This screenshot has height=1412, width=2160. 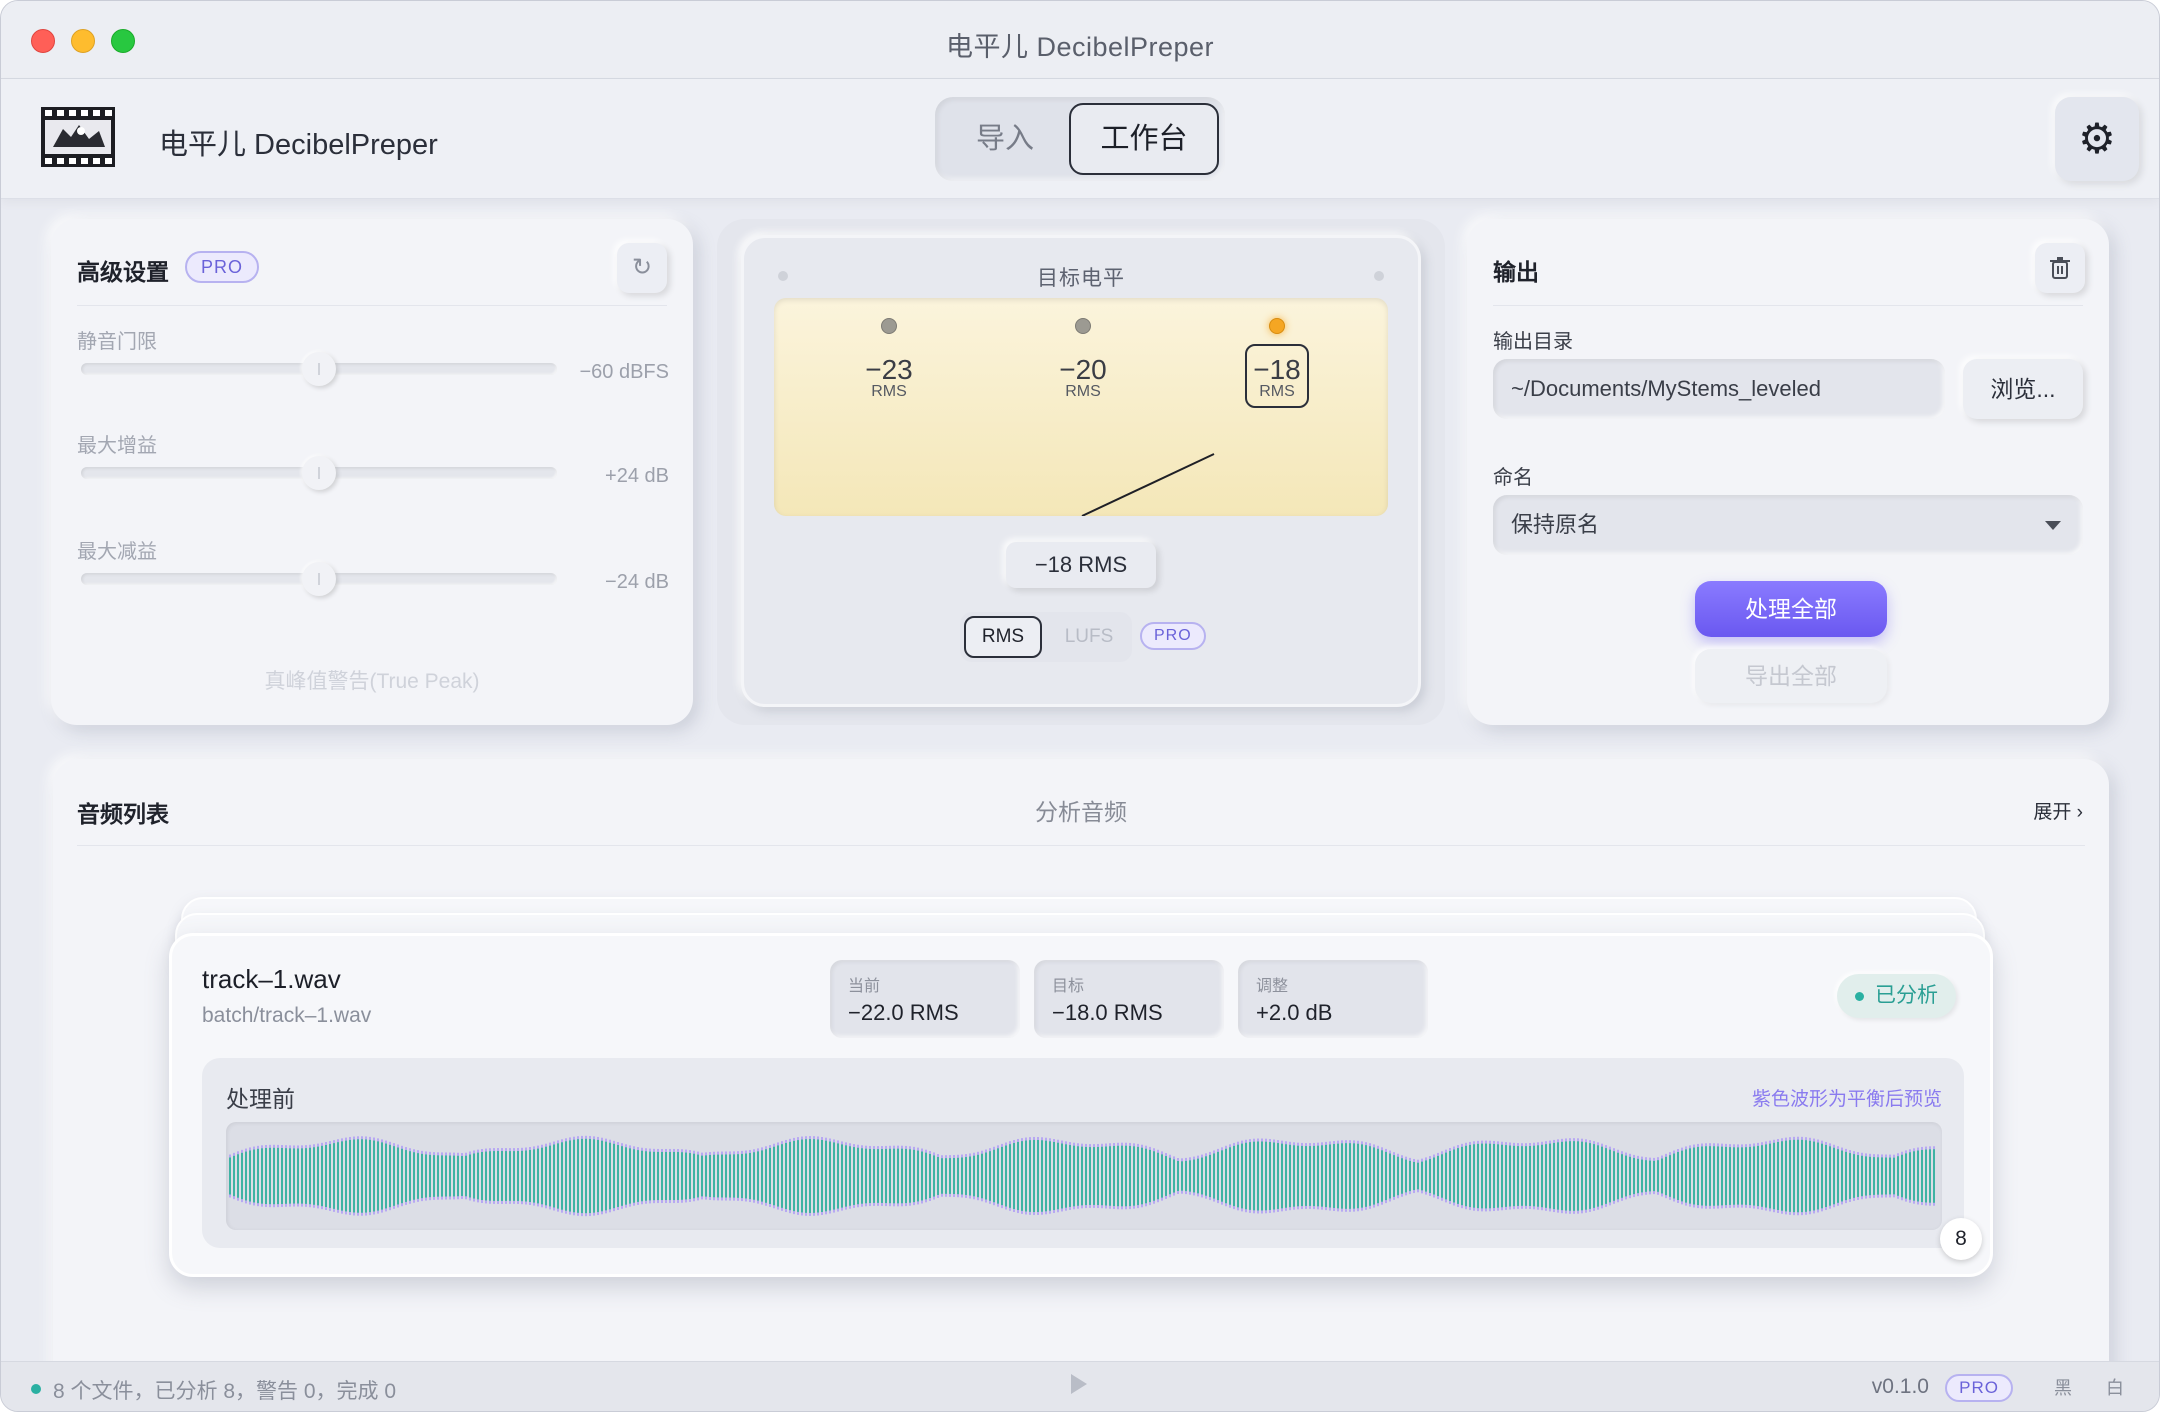 I want to click on waveform-panel: 处理前 紫色波形为平衡后预览, so click(x=1083, y=1153).